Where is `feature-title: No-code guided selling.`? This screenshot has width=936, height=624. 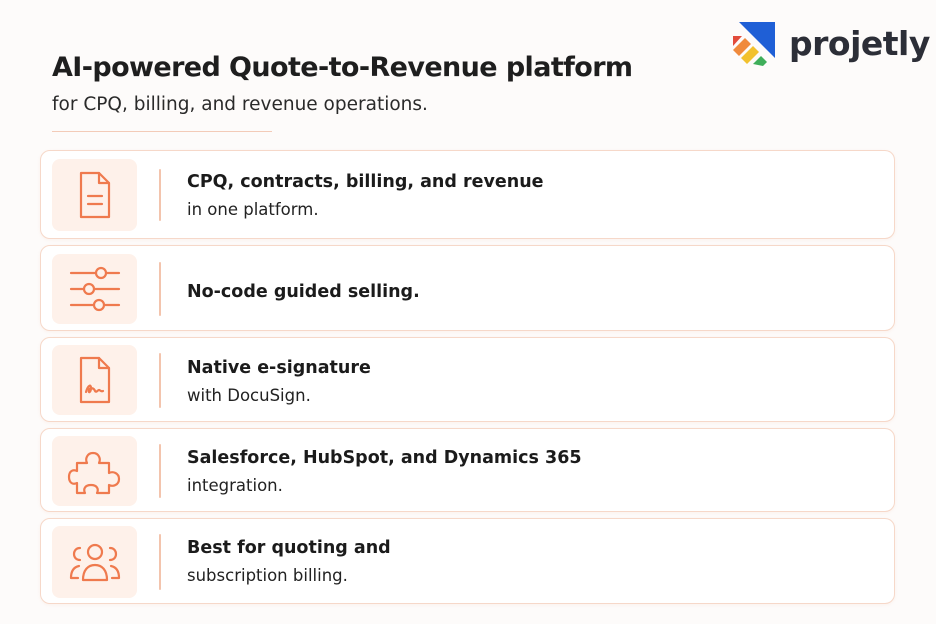 feature-title: No-code guided selling. is located at coordinates (303, 292).